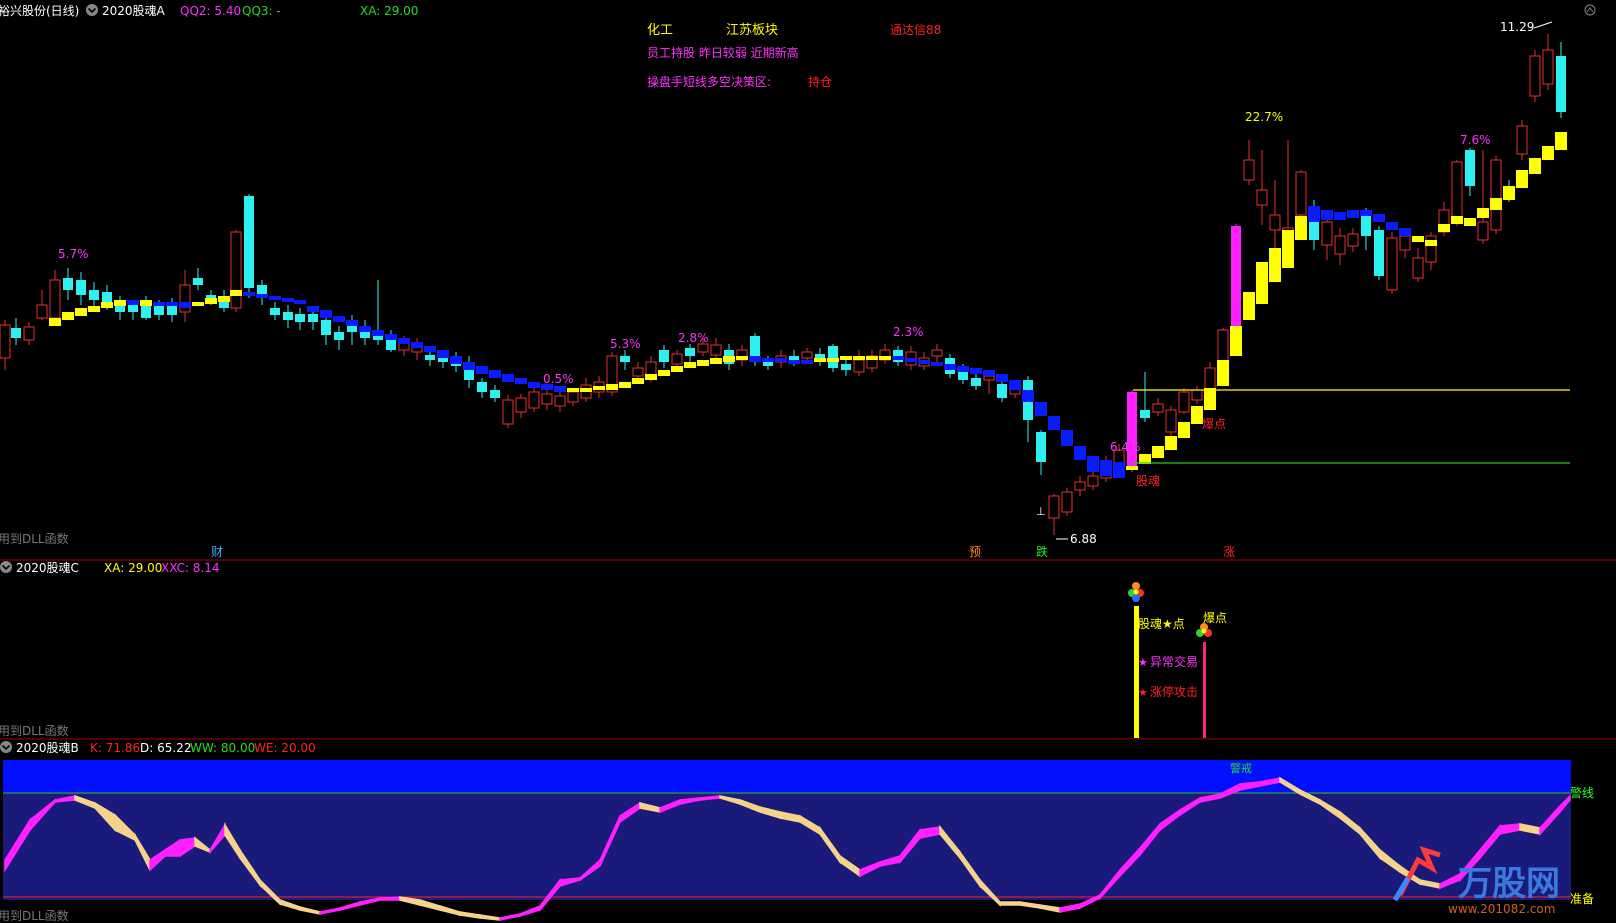 This screenshot has width=1616, height=923. What do you see at coordinates (1517, 27) in the screenshot?
I see `high-price-label: 11.29` at bounding box center [1517, 27].